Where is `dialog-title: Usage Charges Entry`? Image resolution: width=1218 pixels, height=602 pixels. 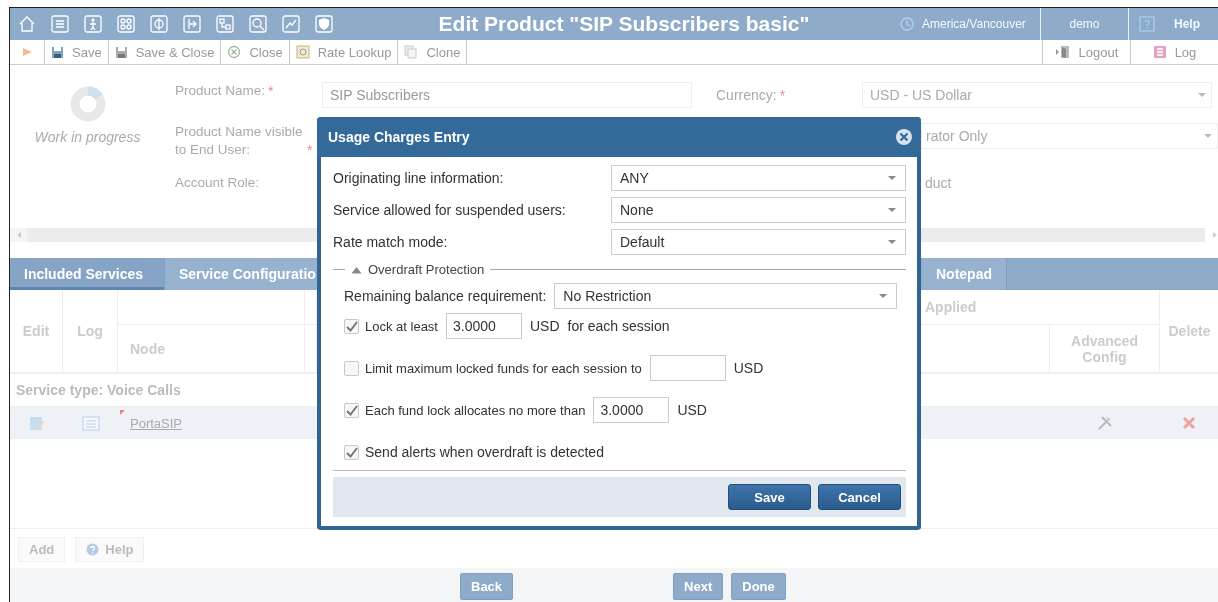
dialog-title: Usage Charges Entry is located at coordinates (399, 137).